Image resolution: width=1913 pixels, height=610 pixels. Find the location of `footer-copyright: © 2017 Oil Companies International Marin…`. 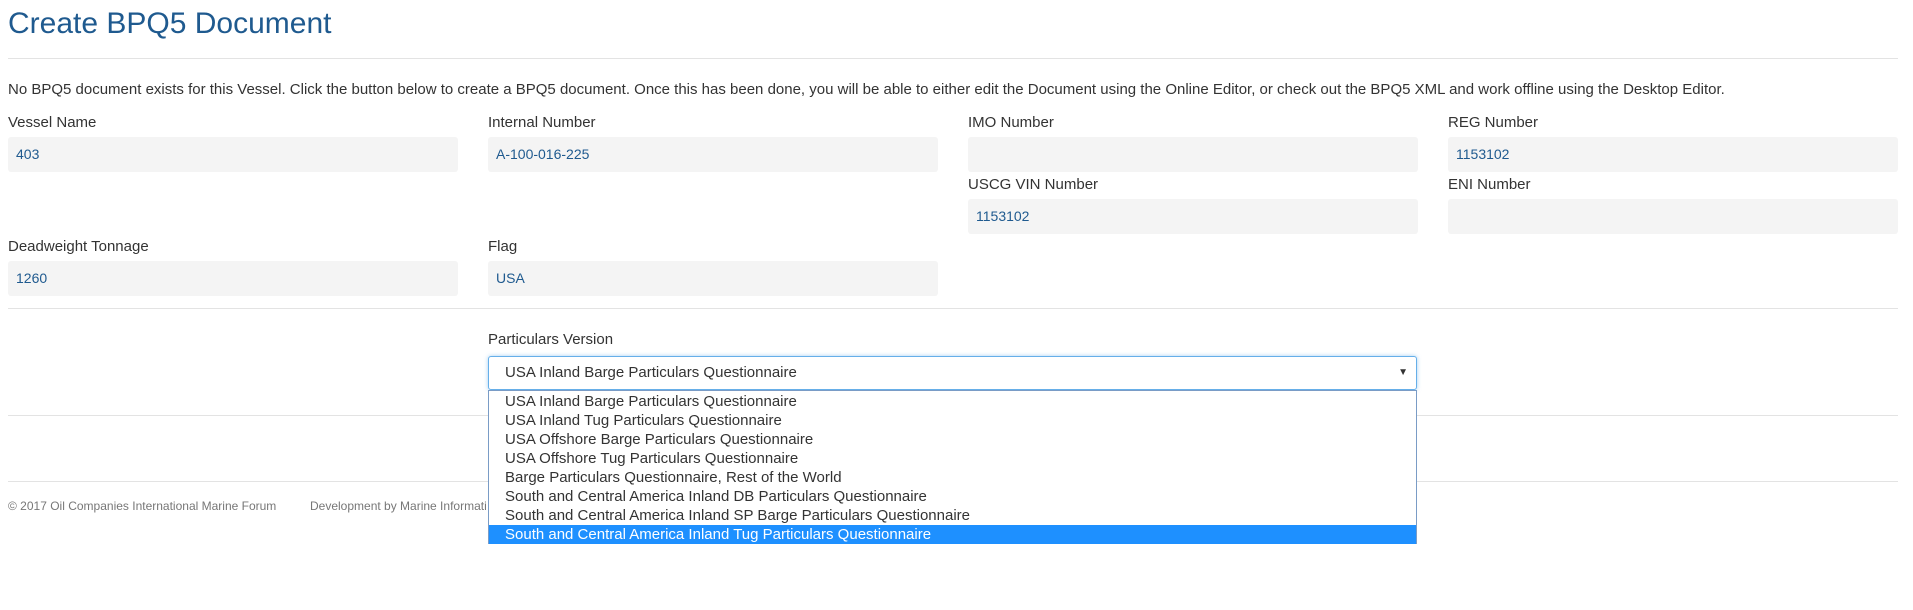

footer-copyright: © 2017 Oil Companies International Marin… is located at coordinates (142, 506).